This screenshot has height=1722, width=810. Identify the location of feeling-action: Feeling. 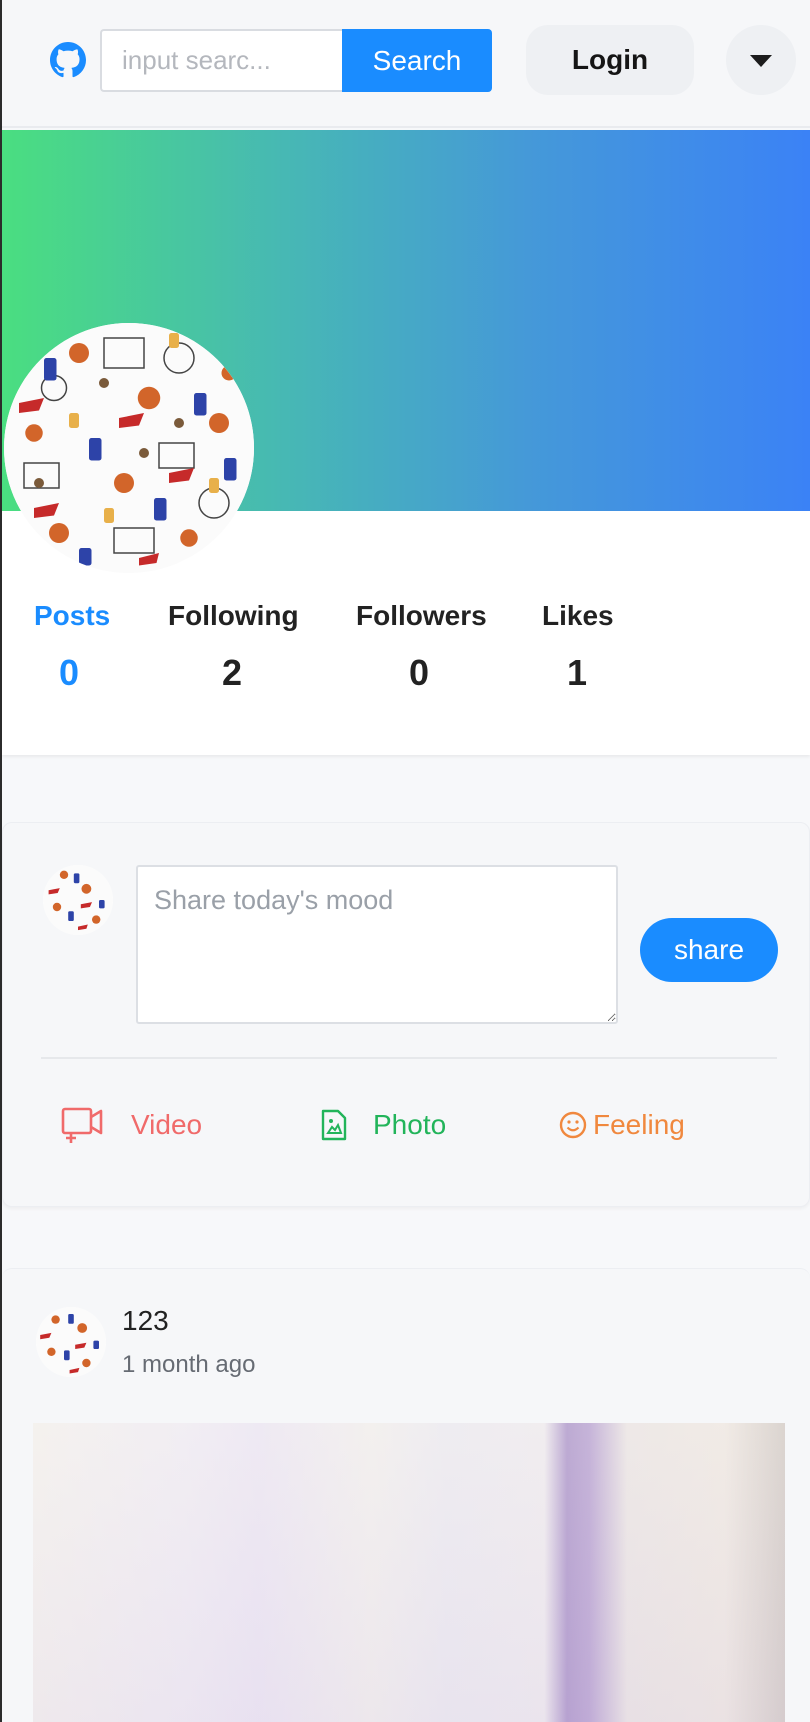
(622, 1125).